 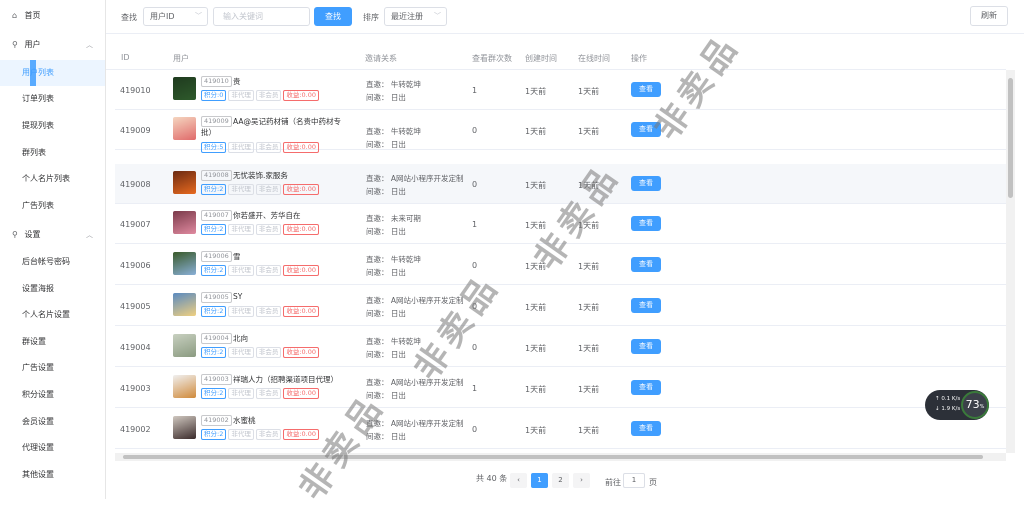 I want to click on user-name-text: 北向, so click(x=240, y=338).